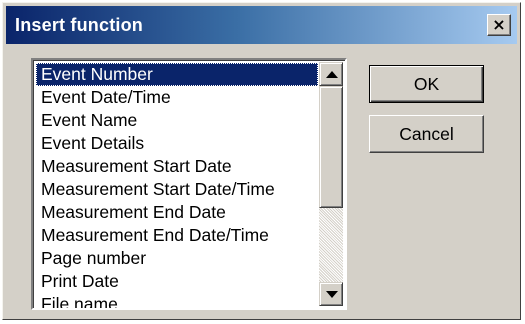 The image size is (525, 324). I want to click on close-button: ×, so click(499, 25).